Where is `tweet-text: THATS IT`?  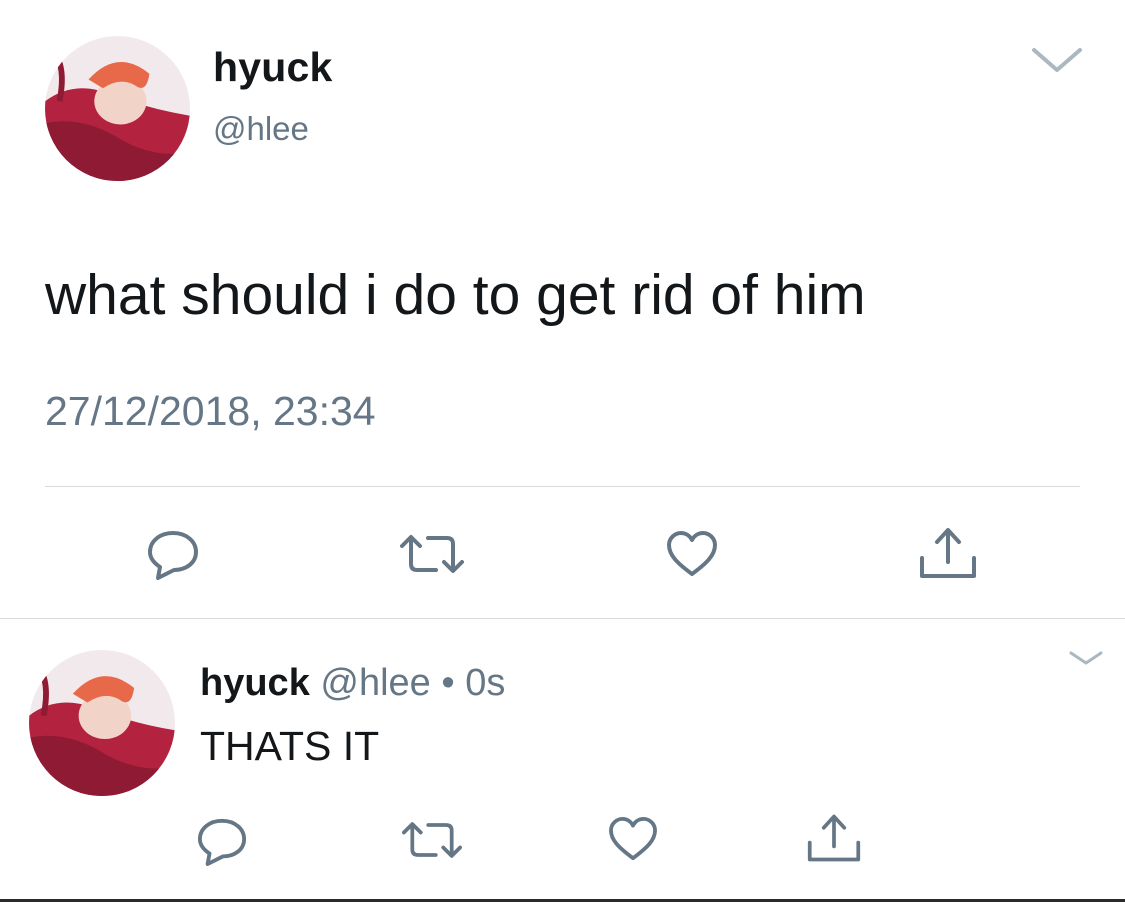 tweet-text: THATS IT is located at coordinates (290, 746).